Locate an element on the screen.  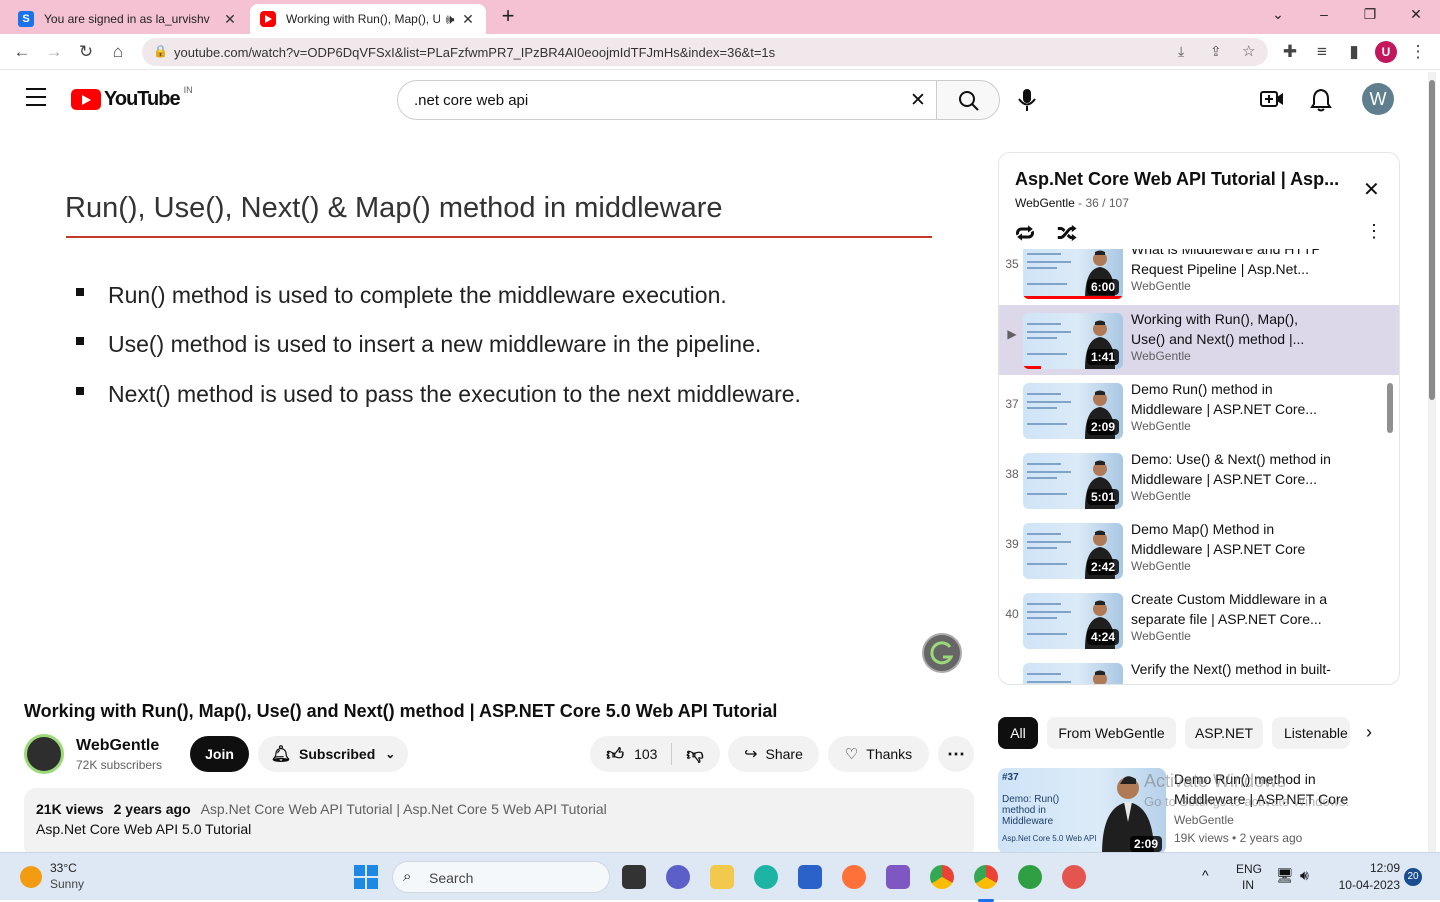
chip-aspnet: ASP.NET is located at coordinates (1224, 733).